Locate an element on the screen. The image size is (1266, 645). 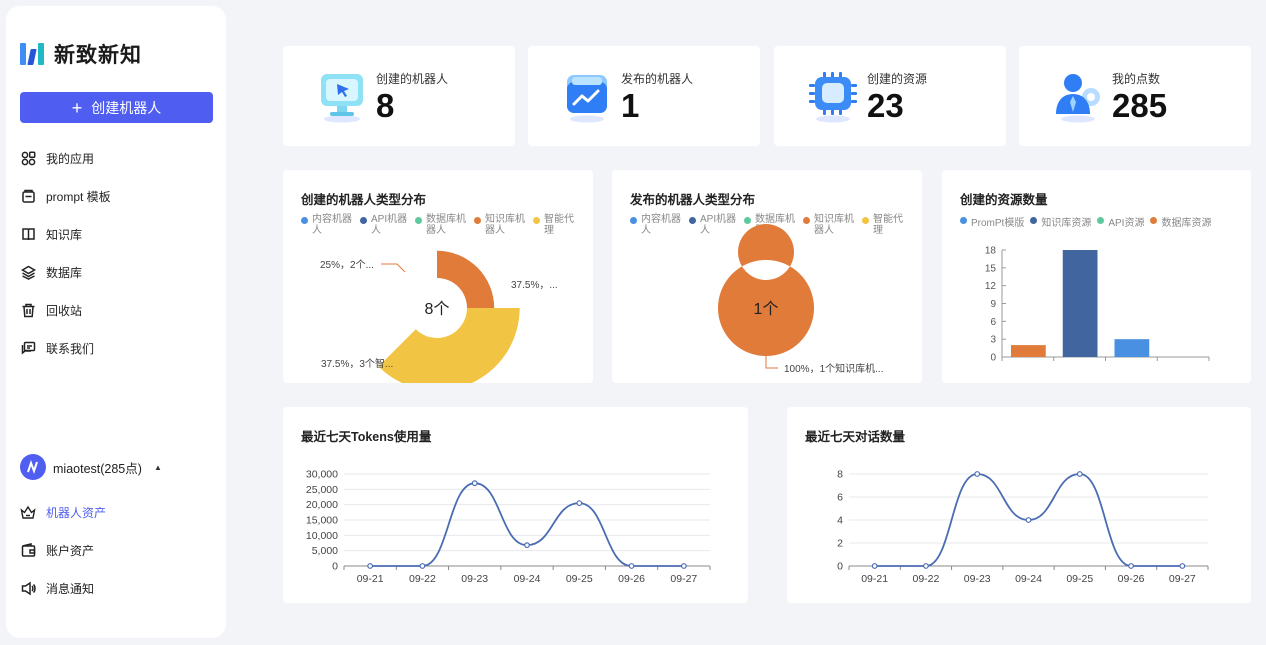
y-tick-label: 12 is located at coordinates (991, 286).